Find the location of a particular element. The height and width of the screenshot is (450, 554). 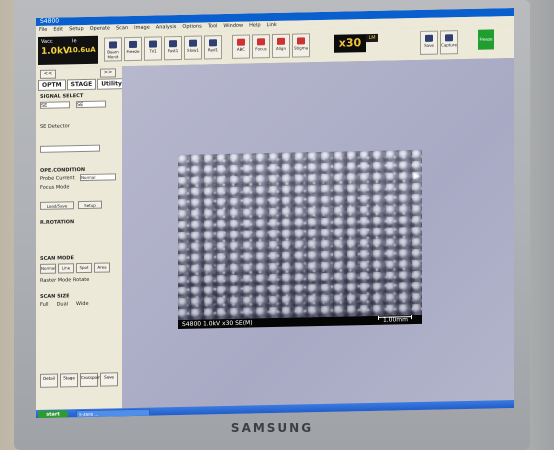

r-rotation-heading: R.ROTATION is located at coordinates (57, 222).